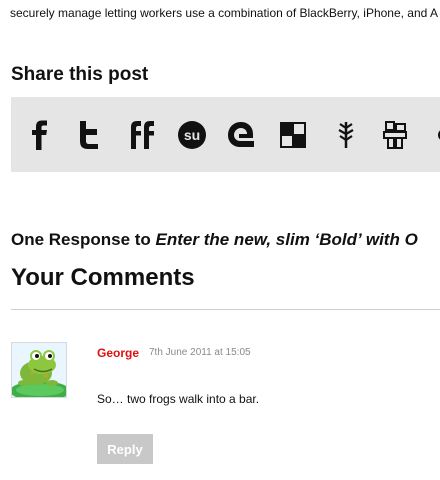  What do you see at coordinates (83, 239) in the screenshot?
I see `responses-prefix: One Response to` at bounding box center [83, 239].